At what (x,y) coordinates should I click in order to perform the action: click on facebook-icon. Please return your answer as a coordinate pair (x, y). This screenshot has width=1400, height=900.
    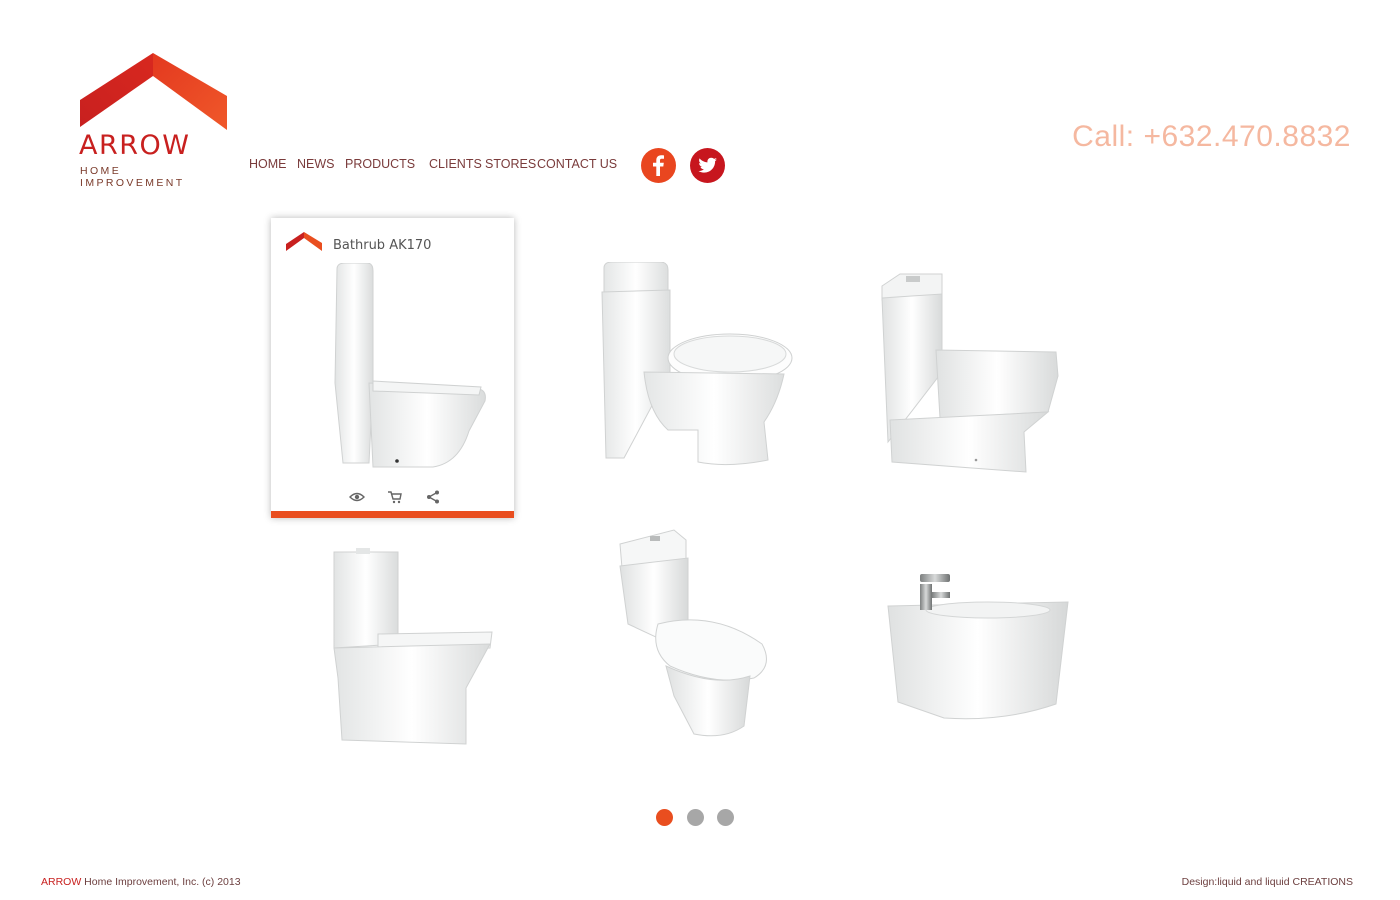
    Looking at the image, I should click on (658, 165).